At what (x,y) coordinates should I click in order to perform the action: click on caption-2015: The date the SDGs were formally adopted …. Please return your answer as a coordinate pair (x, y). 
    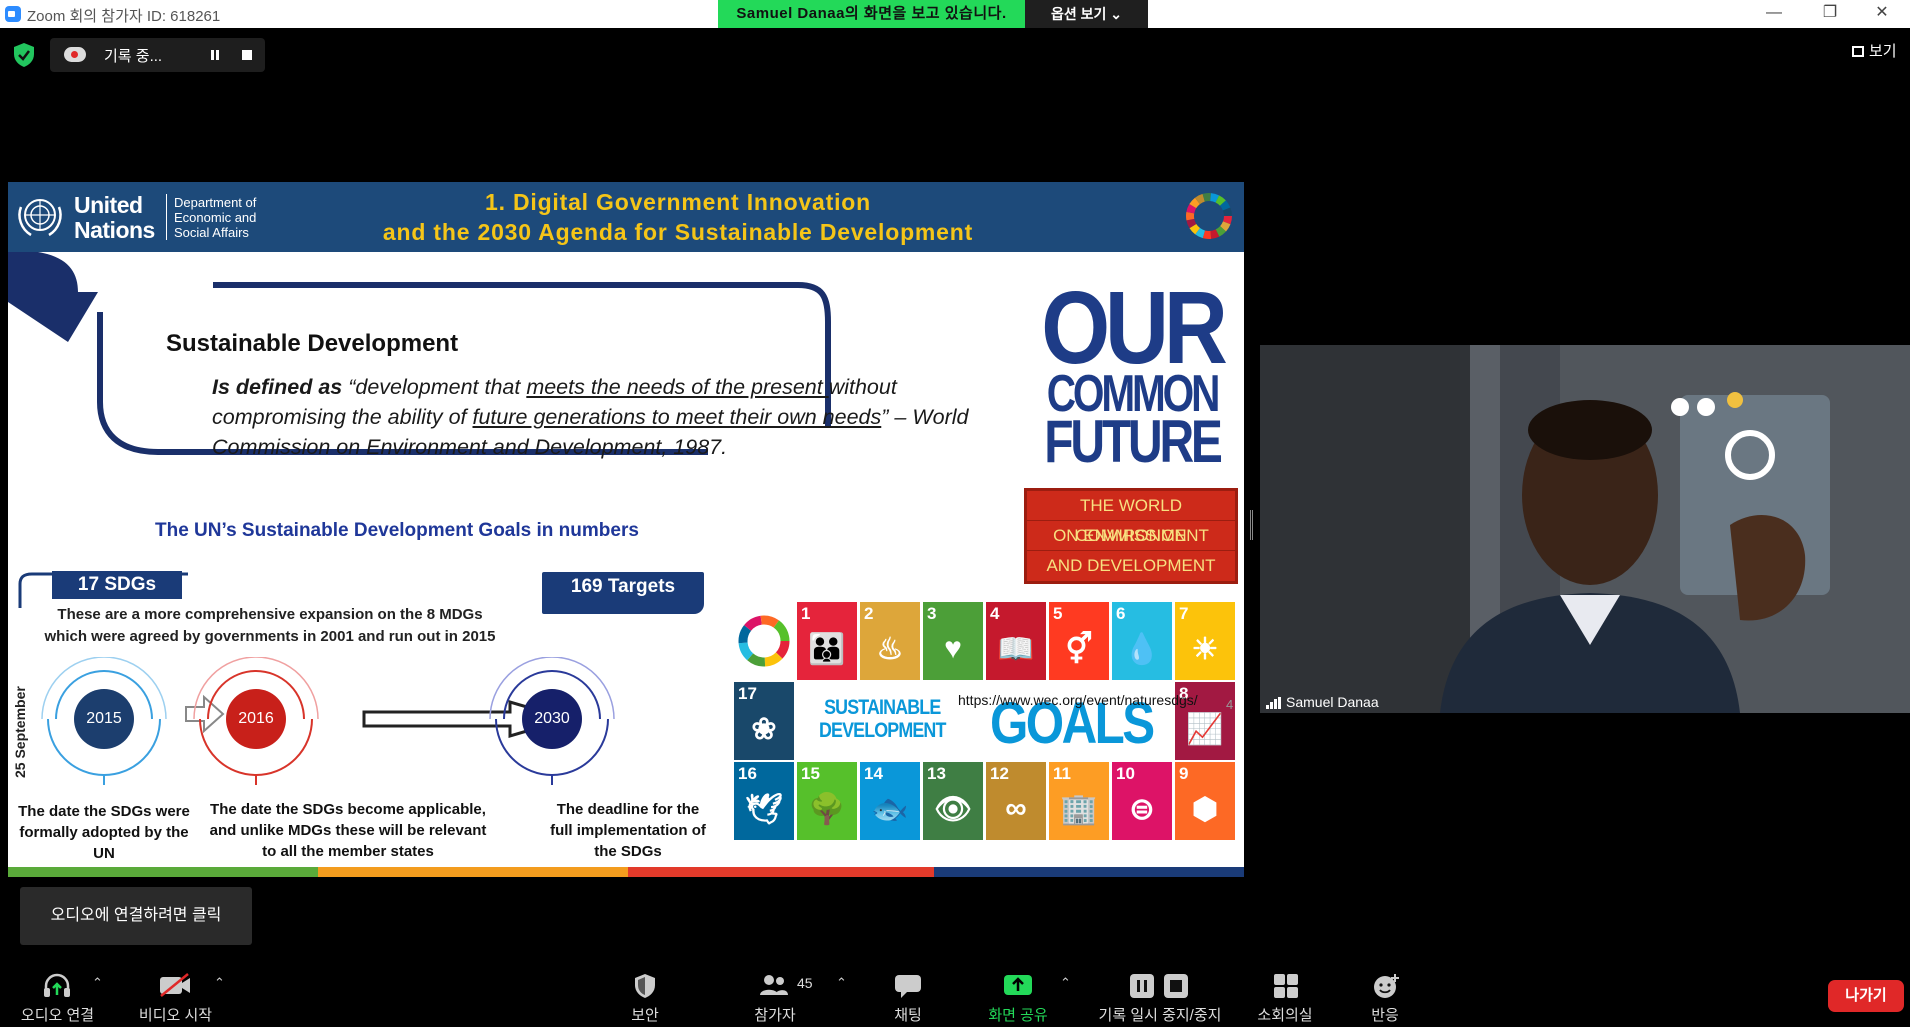
    Looking at the image, I should click on (104, 832).